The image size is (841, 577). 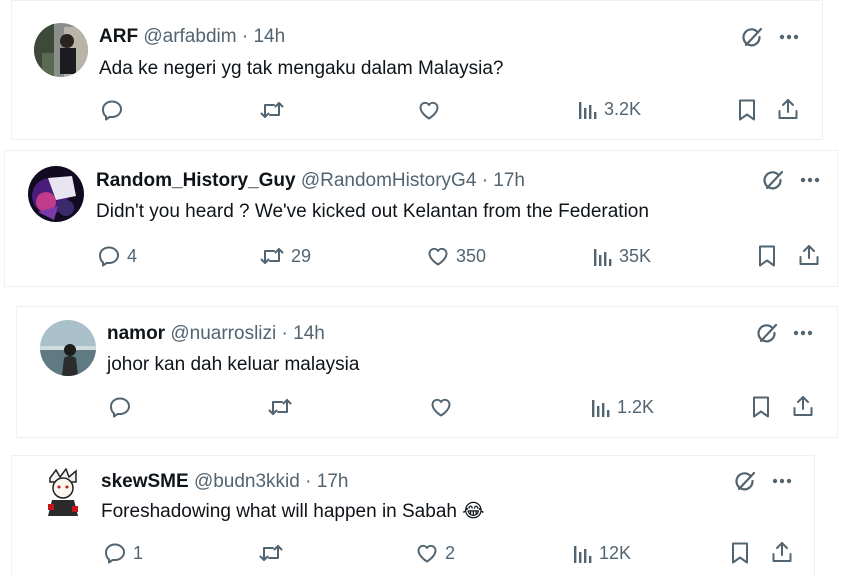 I want to click on reply-count: 1, so click(x=138, y=553).